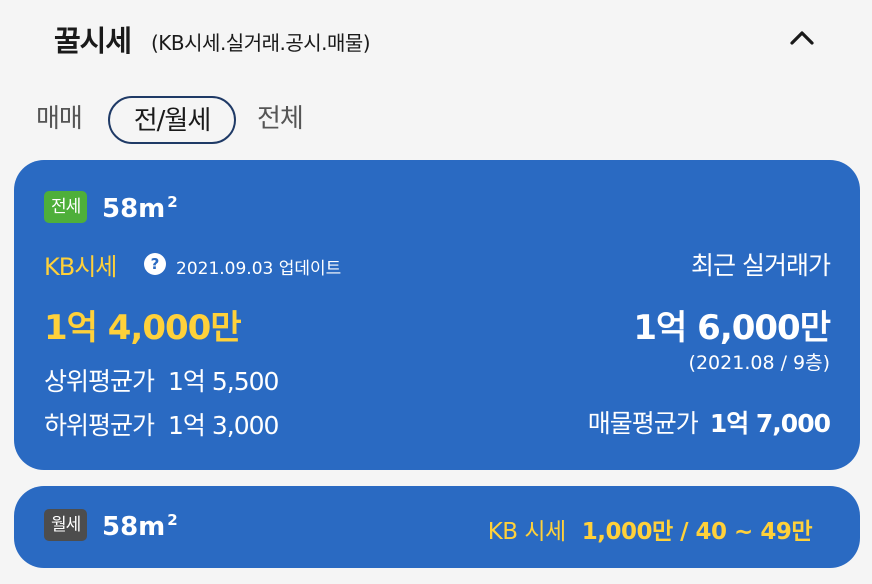  I want to click on update-date: 2021.09.03 업데이트, so click(259, 269).